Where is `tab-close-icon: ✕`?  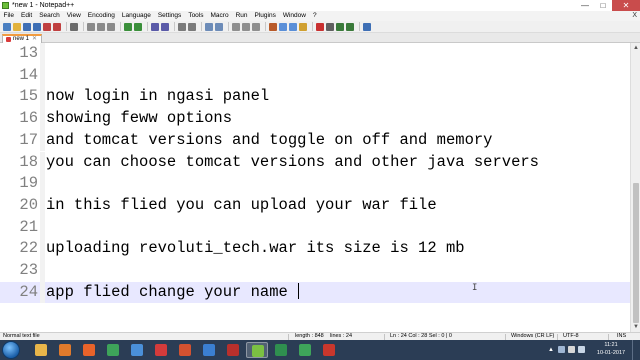 tab-close-icon: ✕ is located at coordinates (34, 39).